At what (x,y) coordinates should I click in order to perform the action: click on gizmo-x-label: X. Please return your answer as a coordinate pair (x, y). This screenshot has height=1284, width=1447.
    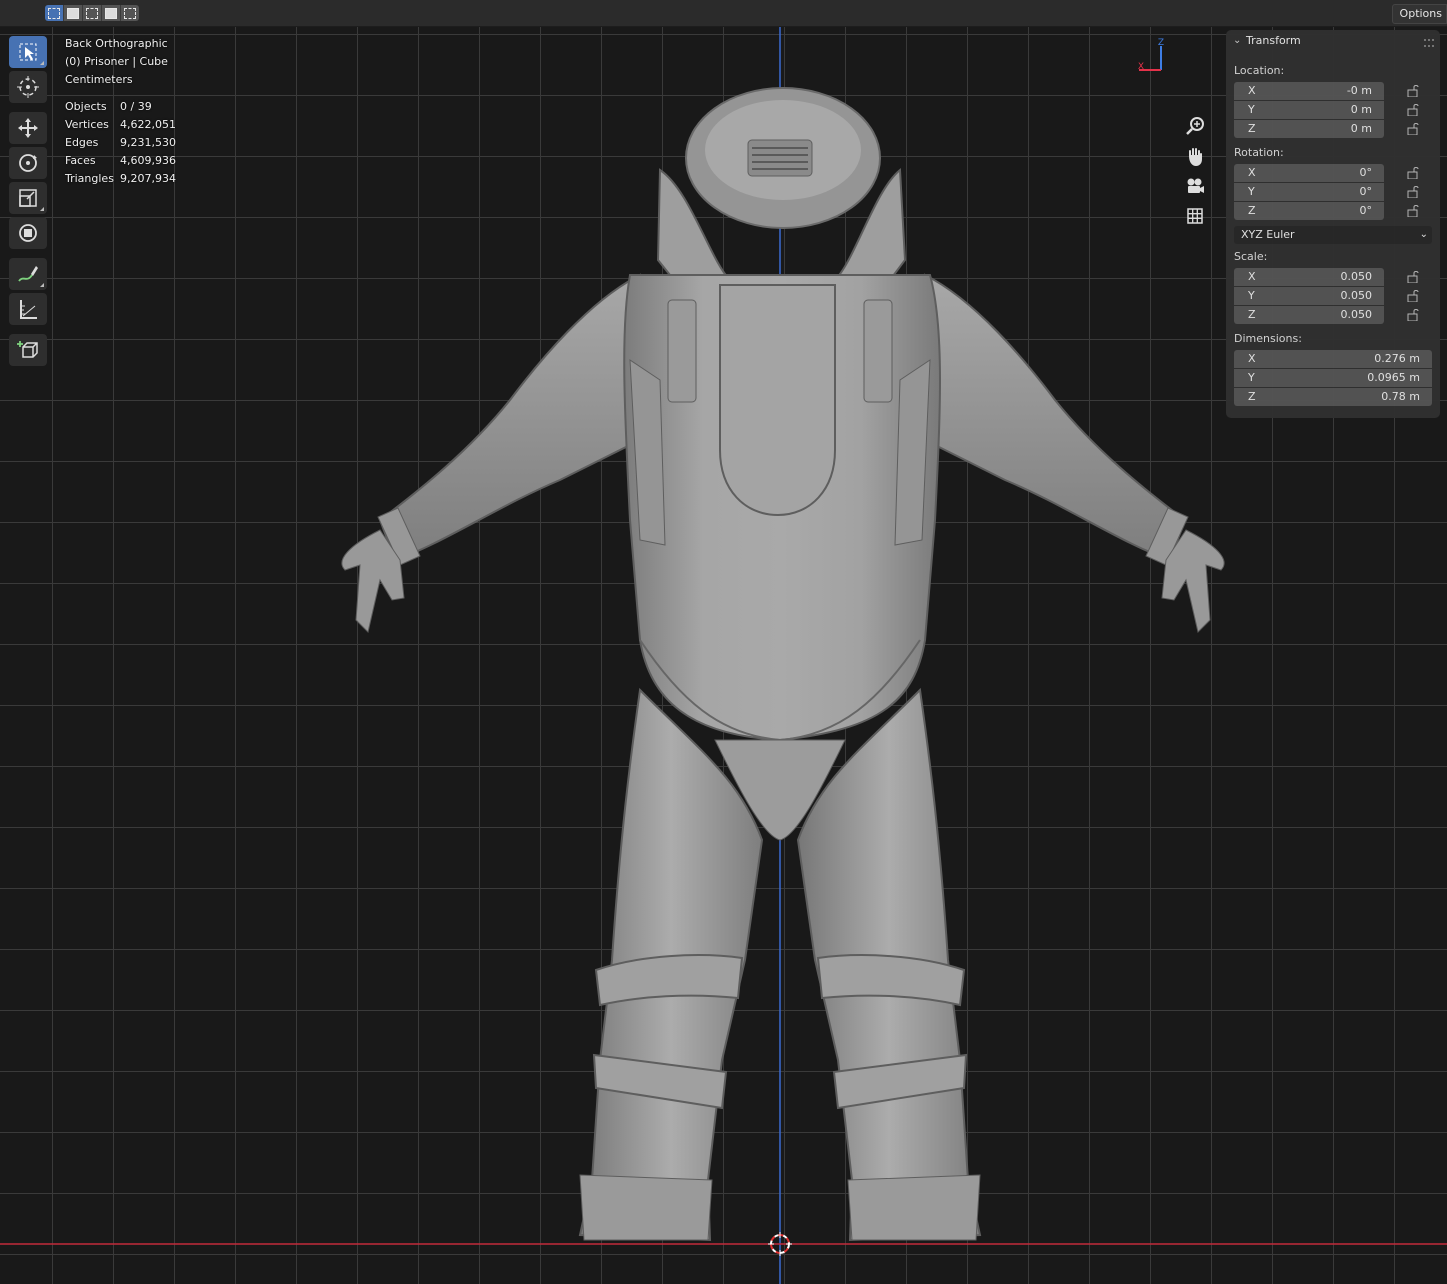
    Looking at the image, I should click on (1141, 67).